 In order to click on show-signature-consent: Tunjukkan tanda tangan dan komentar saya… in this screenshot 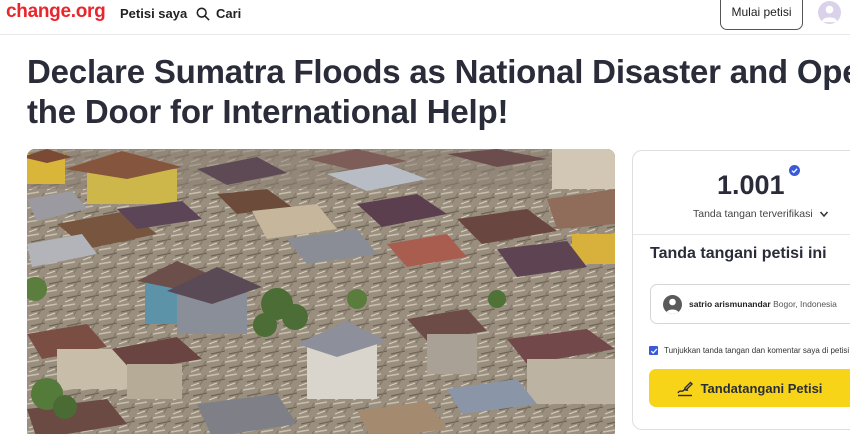, I will do `click(749, 350)`.